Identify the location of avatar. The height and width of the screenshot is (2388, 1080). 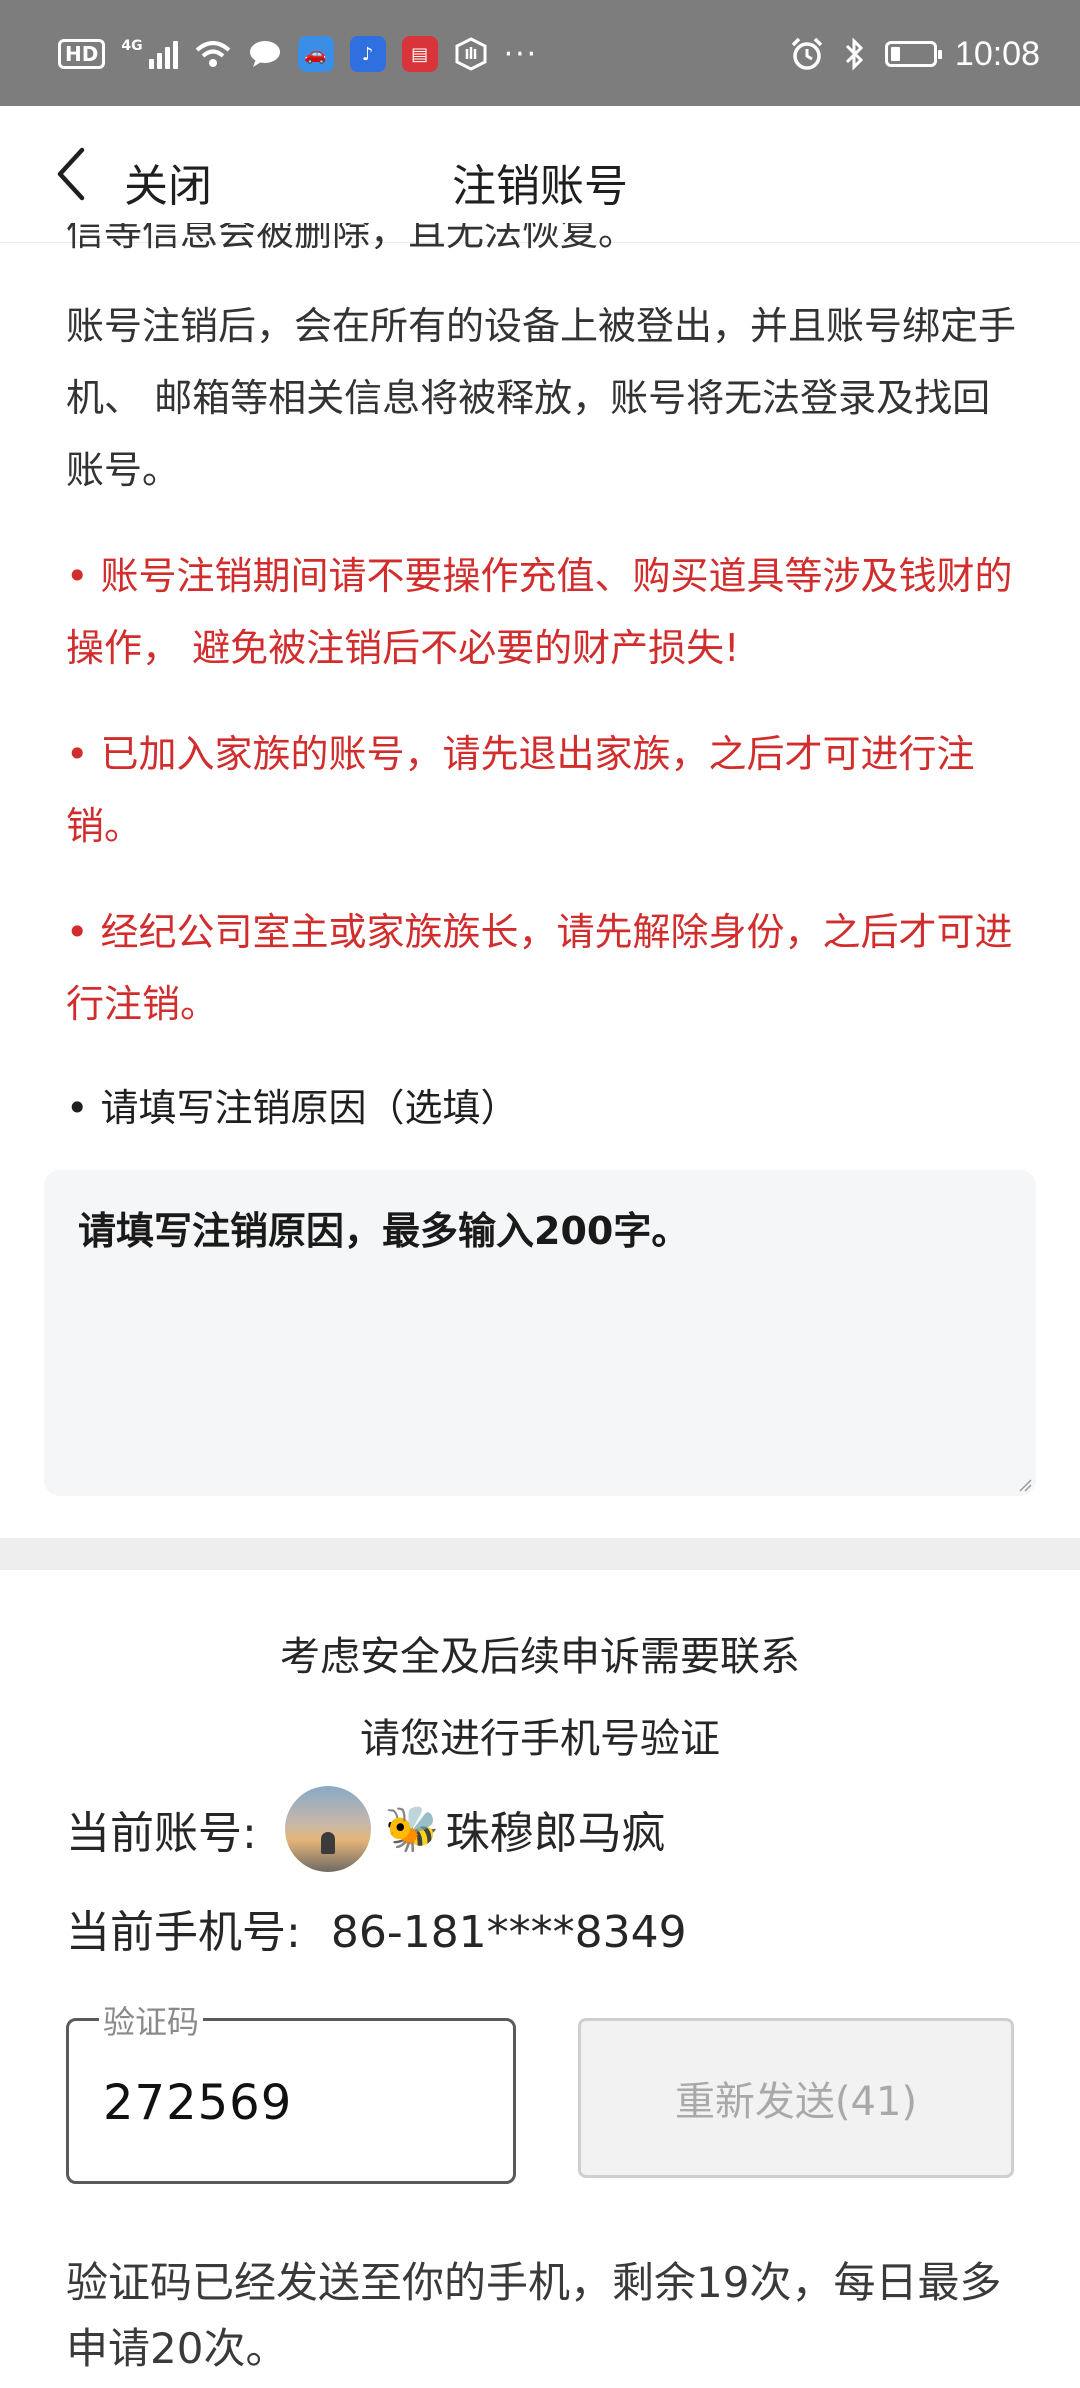
(327, 1829).